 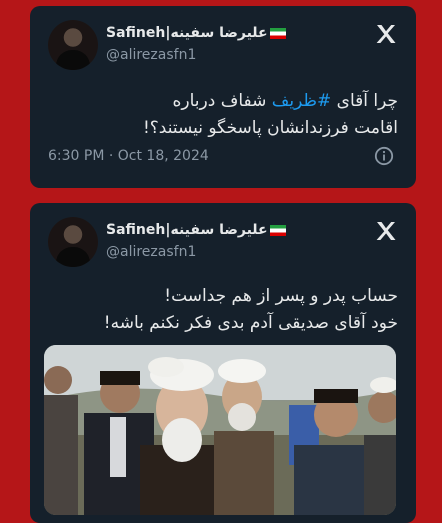 I want to click on hashtag-link: #ظریف, so click(x=301, y=101).